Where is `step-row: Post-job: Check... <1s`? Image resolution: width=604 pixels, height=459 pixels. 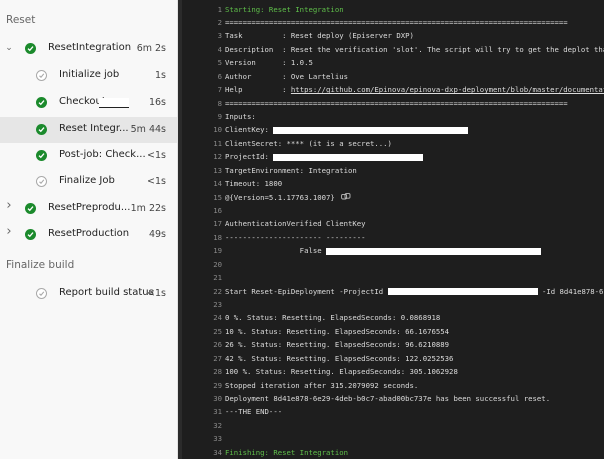
step-row: Post-job: Check... <1s is located at coordinates (88, 156).